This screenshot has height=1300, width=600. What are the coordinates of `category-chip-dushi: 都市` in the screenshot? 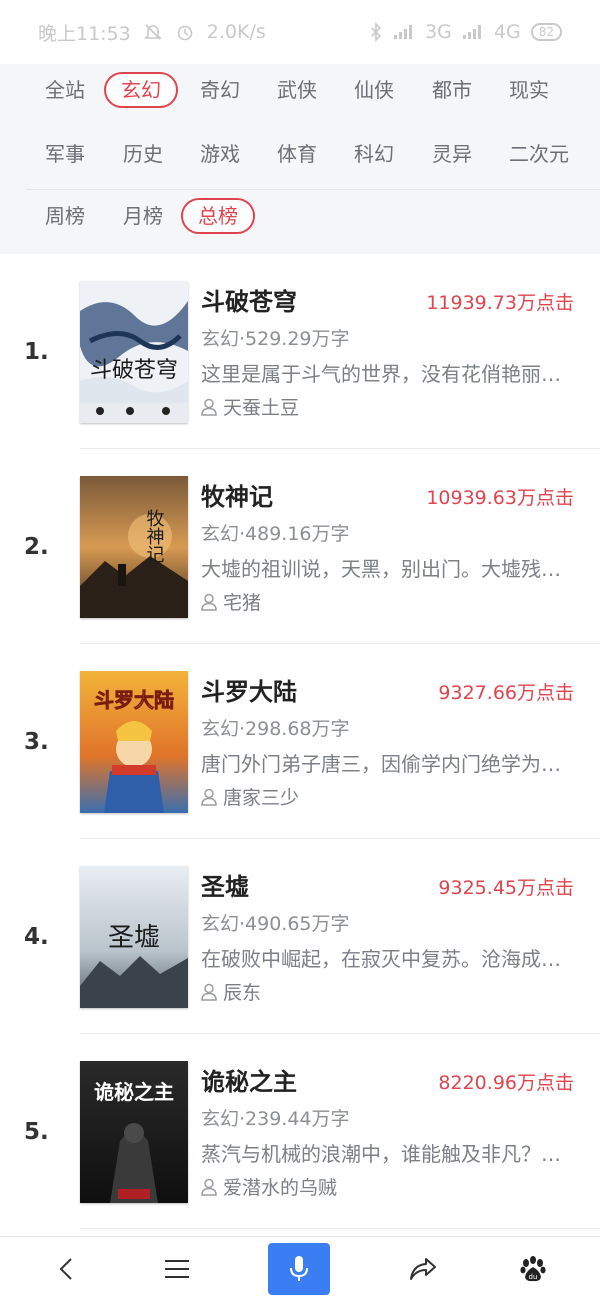 It's located at (452, 90).